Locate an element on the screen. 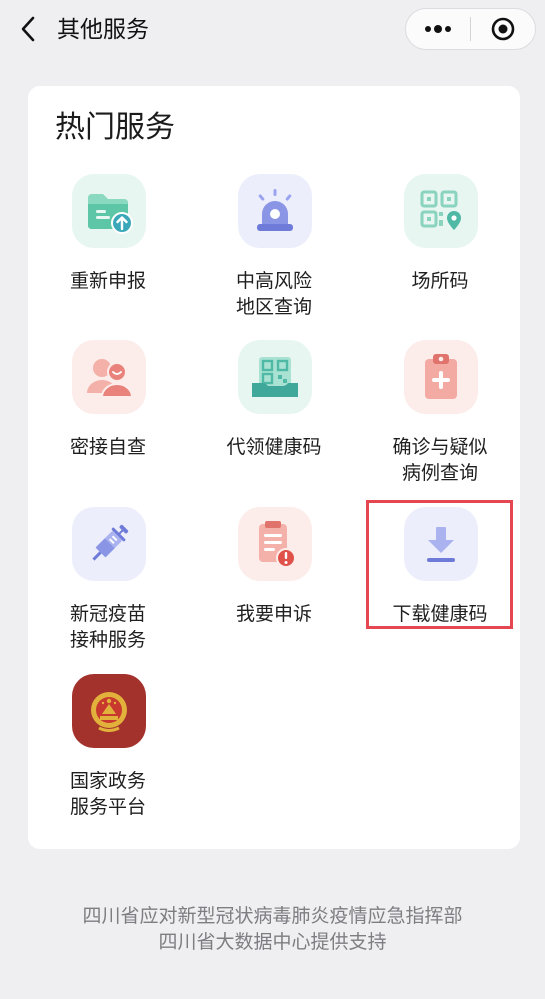 The image size is (545, 999). chevron-left-icon is located at coordinates (28, 29).